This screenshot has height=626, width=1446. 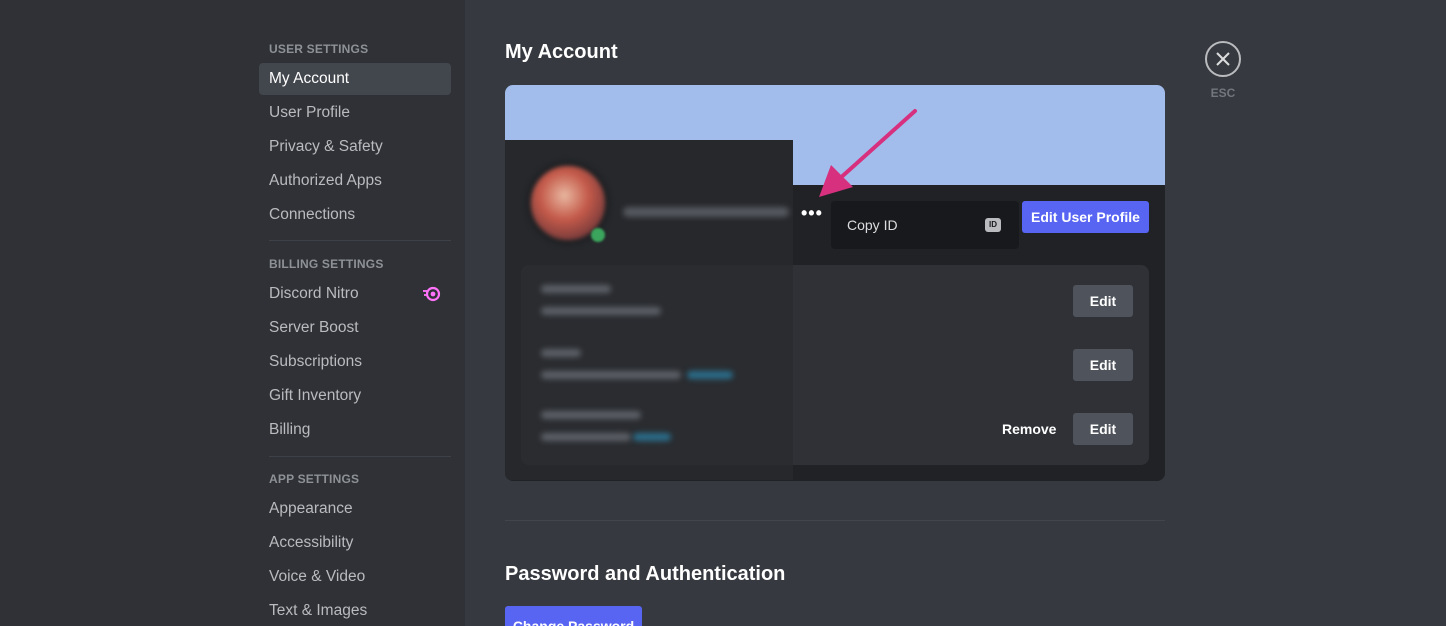 I want to click on section-header-app-settings: APP SETTINGS, so click(x=314, y=479).